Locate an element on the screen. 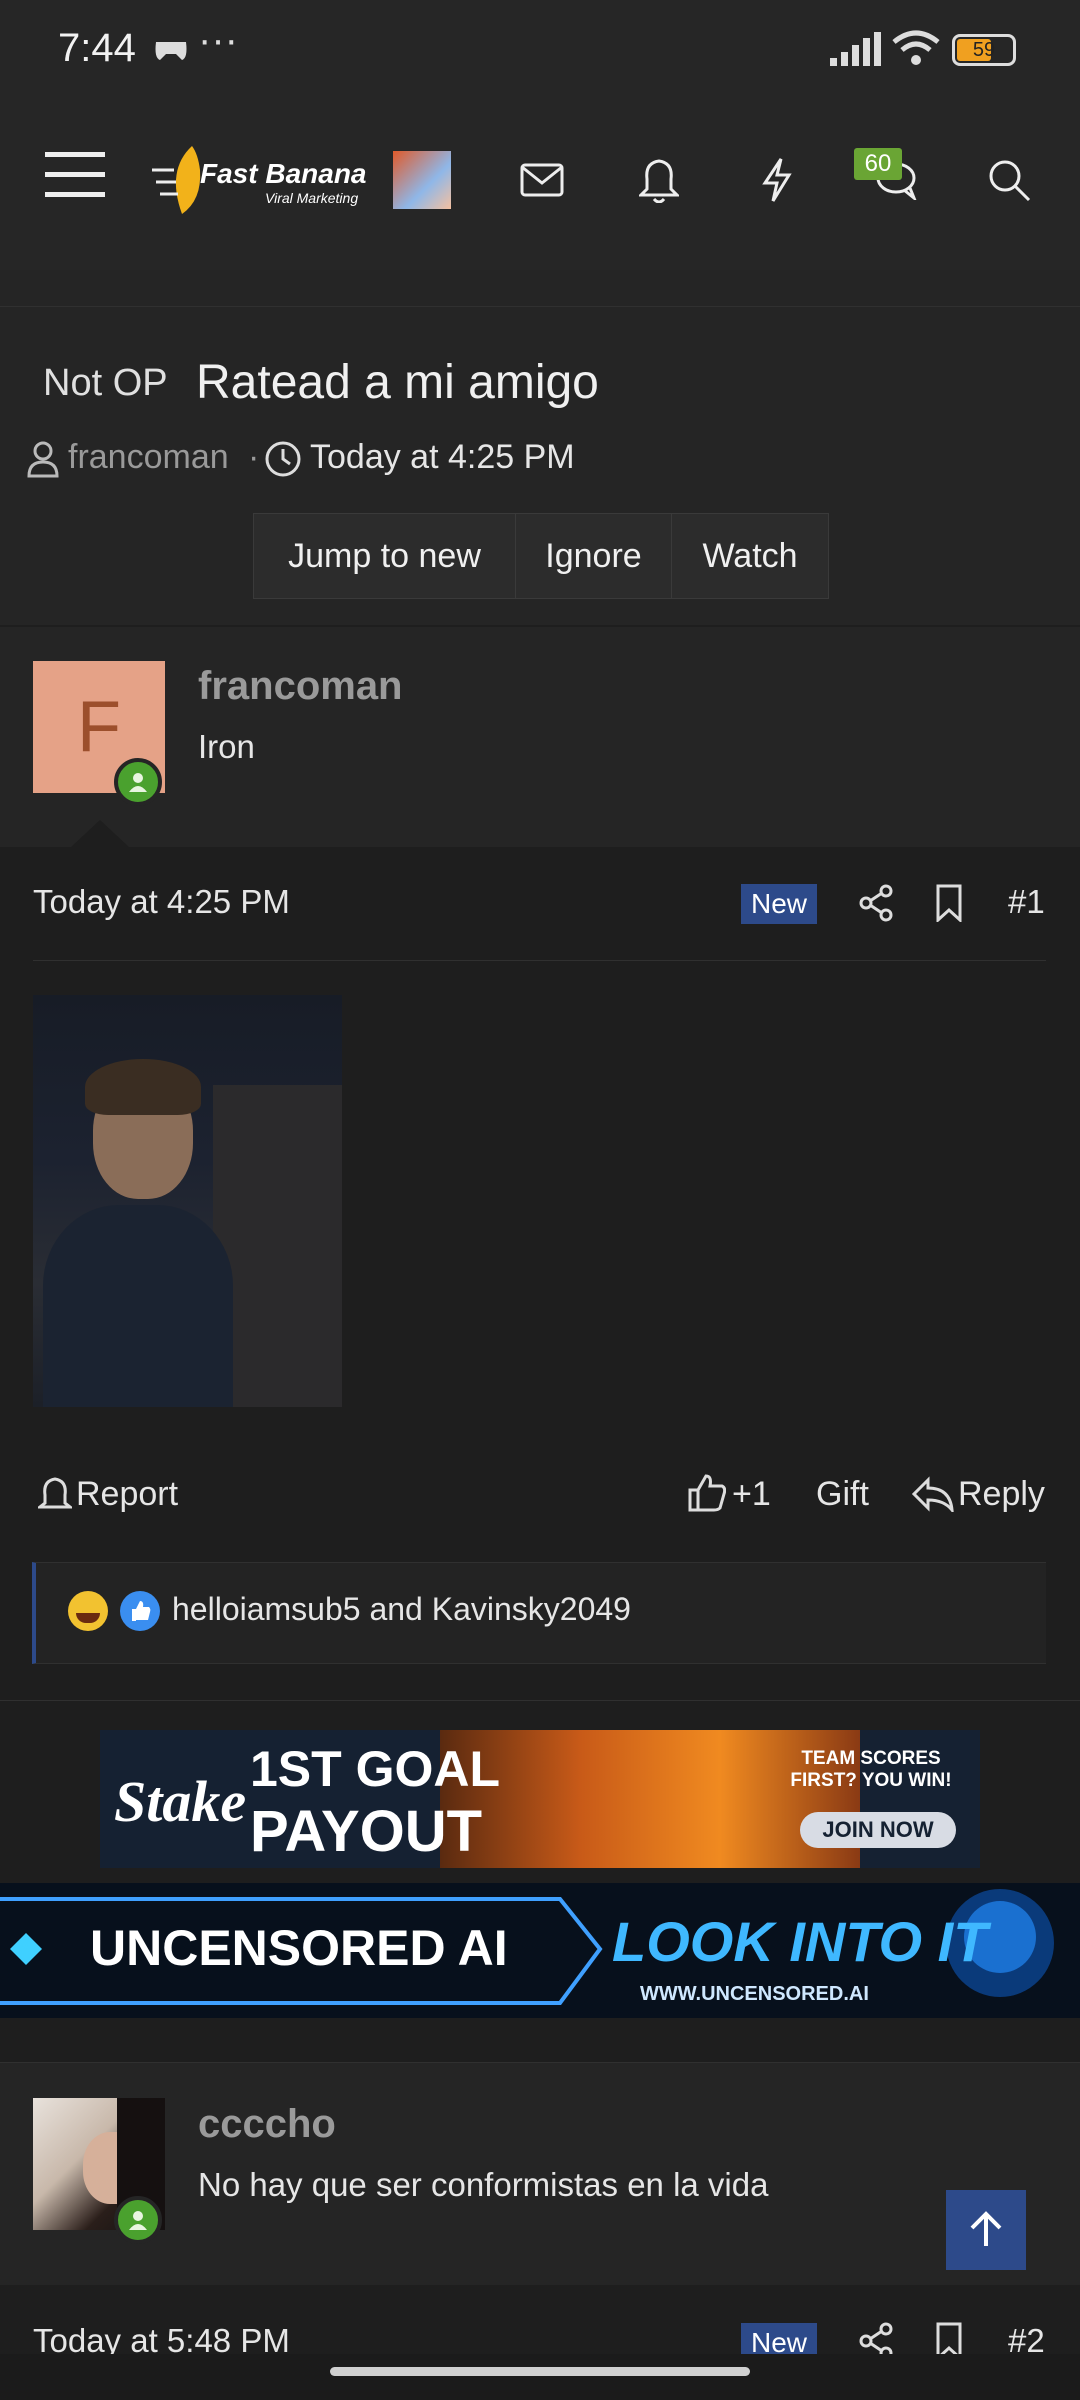 Image resolution: width=1080 pixels, height=2400 pixels. status-more: ··· is located at coordinates (218, 40).